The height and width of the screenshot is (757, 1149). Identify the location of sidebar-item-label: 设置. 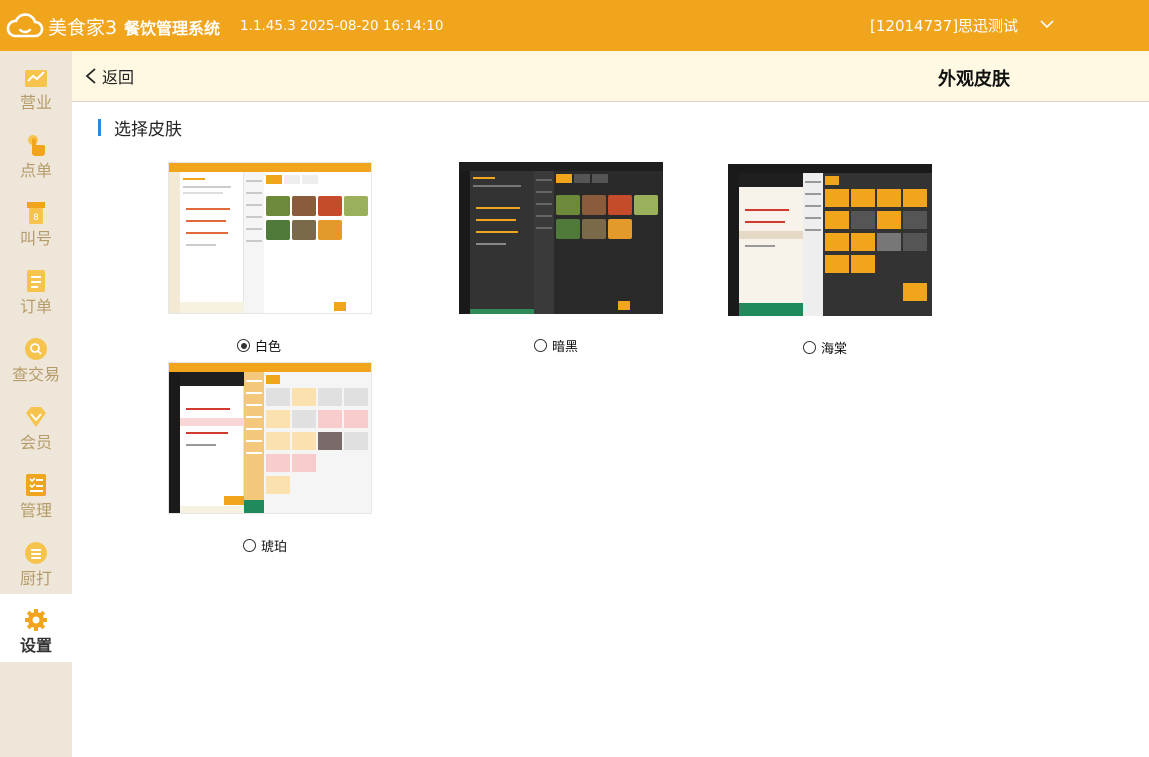
(35, 645).